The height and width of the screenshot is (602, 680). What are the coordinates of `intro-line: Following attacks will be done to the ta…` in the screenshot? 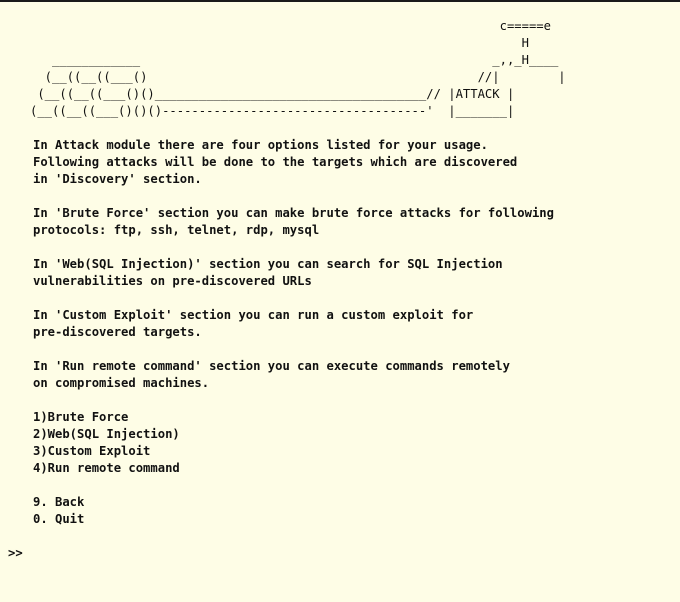 It's located at (275, 162).